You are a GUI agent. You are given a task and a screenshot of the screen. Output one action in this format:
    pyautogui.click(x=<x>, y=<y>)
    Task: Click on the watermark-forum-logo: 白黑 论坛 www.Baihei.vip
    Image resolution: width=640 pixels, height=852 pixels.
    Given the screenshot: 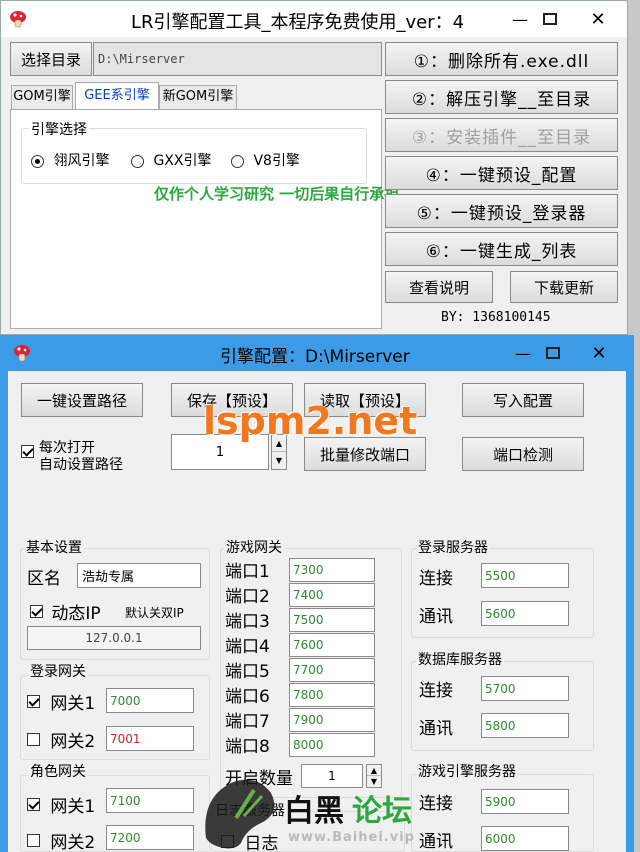 What is the action you would take?
    pyautogui.click(x=326, y=809)
    